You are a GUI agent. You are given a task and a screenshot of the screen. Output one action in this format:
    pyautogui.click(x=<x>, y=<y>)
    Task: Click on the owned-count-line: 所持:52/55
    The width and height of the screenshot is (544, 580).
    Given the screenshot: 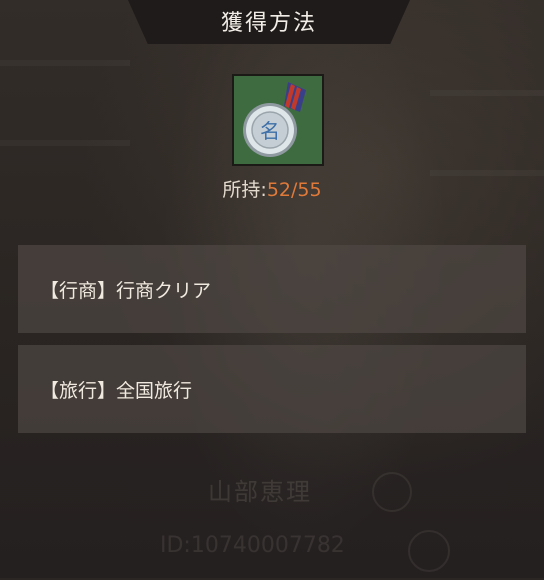 What is the action you would take?
    pyautogui.click(x=272, y=188)
    